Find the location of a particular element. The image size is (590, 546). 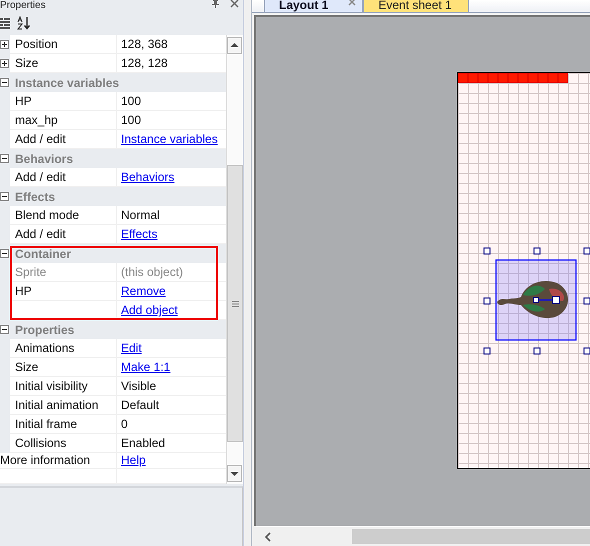

property-value: Enabled is located at coordinates (143, 443).